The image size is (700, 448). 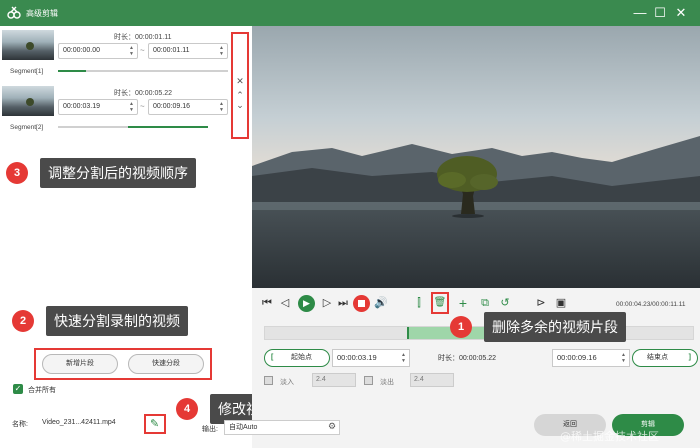 I want to click on annotation-label: 调整分割后的视频顺序, so click(x=118, y=173).